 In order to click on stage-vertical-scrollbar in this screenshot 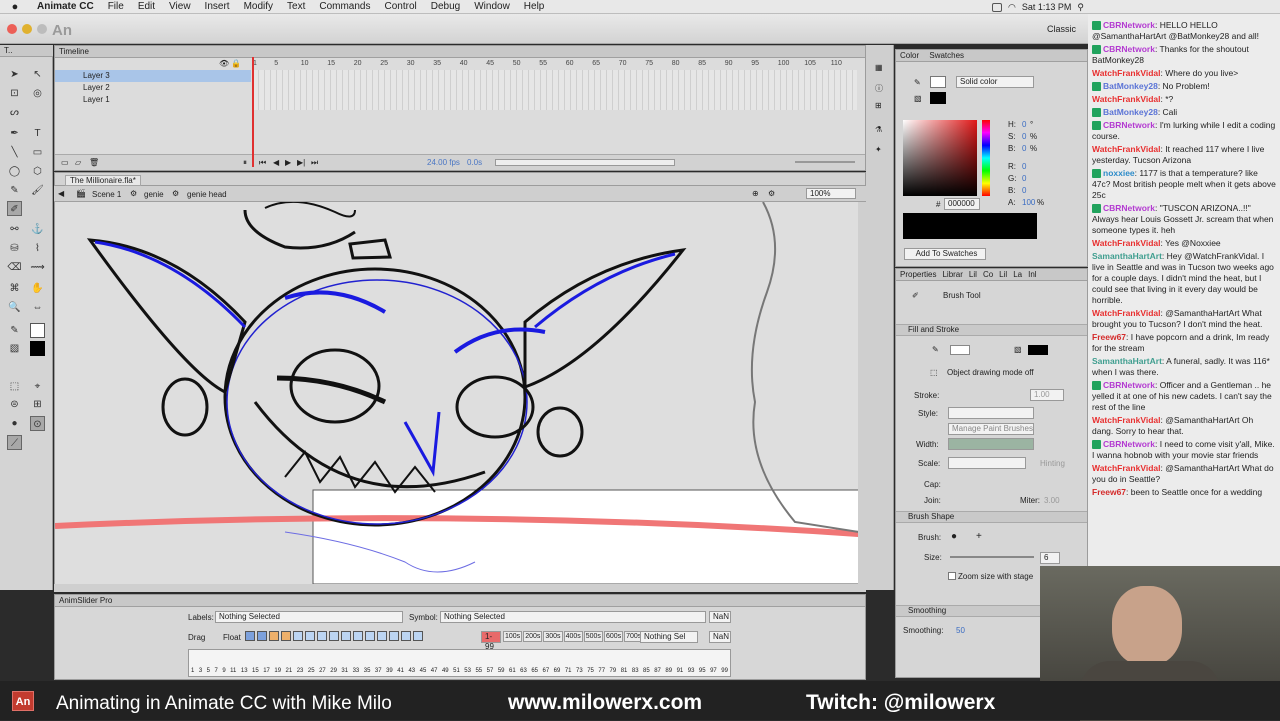, I will do `click(862, 393)`.